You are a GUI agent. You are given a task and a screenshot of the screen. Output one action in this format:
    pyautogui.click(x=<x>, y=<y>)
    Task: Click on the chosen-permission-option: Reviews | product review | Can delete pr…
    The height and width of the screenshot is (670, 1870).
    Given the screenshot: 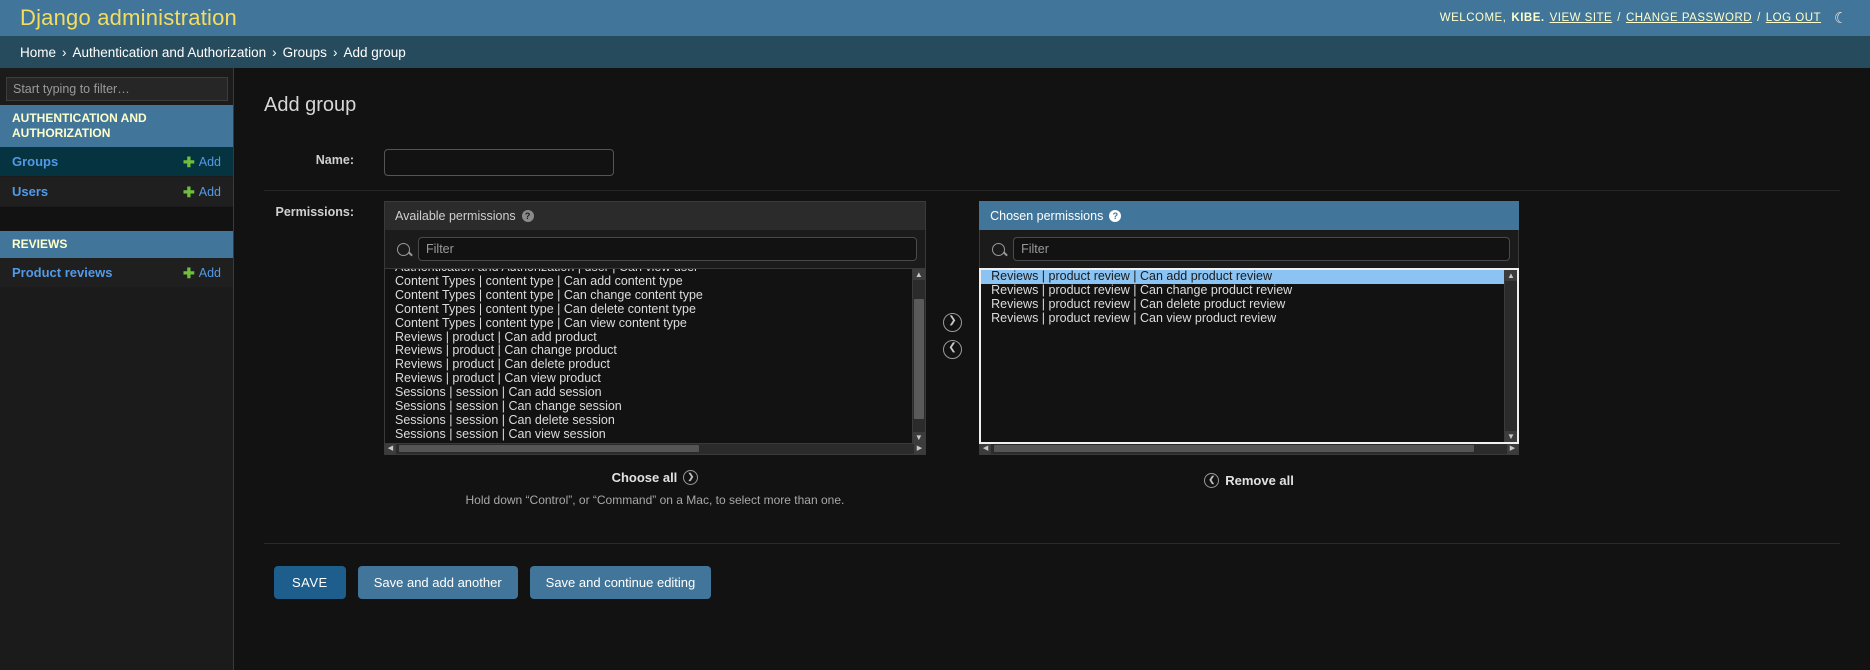 What is the action you would take?
    pyautogui.click(x=1243, y=305)
    